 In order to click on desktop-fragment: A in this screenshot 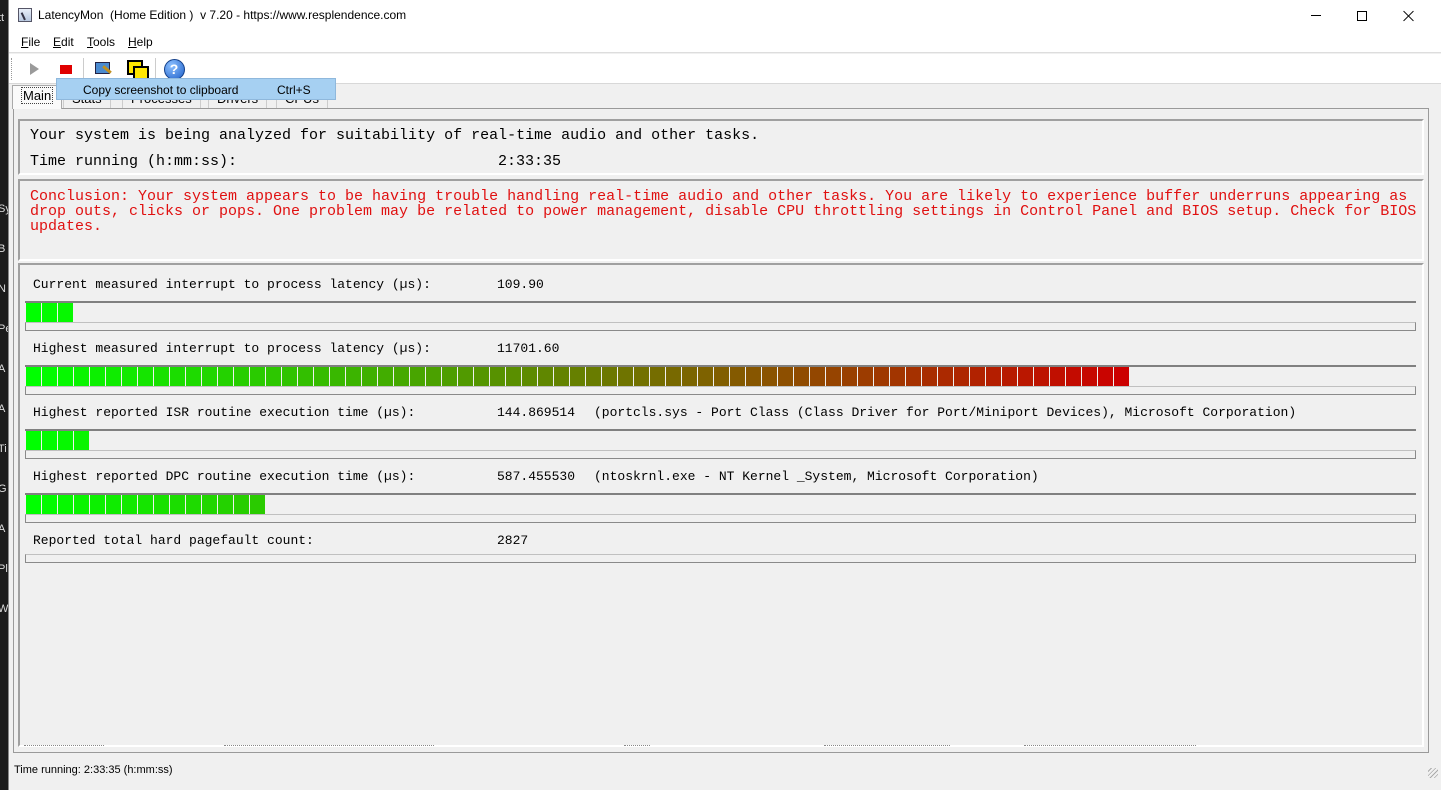, I will do `click(3, 529)`.